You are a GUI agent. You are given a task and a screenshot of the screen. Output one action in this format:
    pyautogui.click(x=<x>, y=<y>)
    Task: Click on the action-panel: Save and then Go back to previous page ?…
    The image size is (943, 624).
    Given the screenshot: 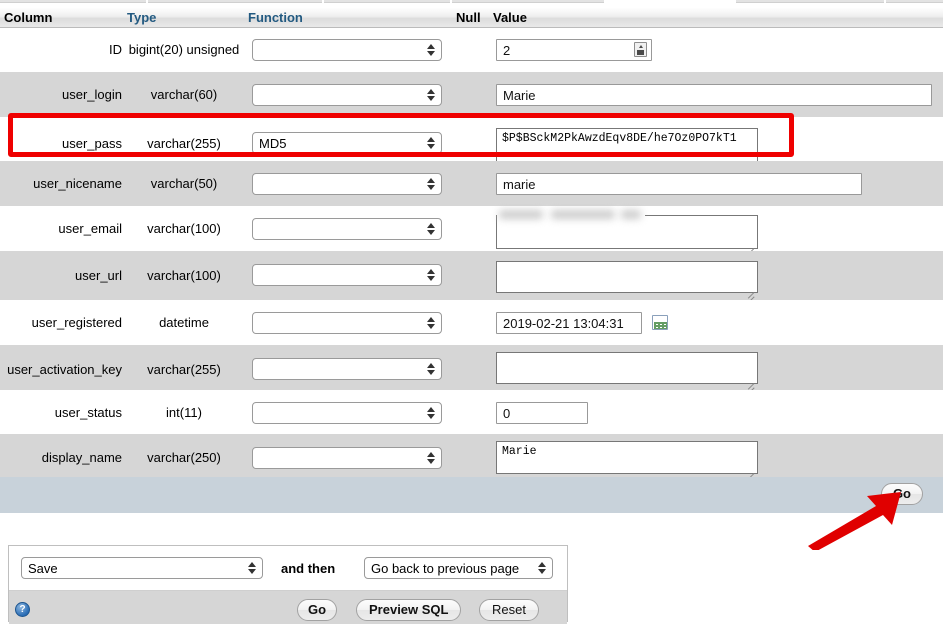 What is the action you would take?
    pyautogui.click(x=288, y=584)
    